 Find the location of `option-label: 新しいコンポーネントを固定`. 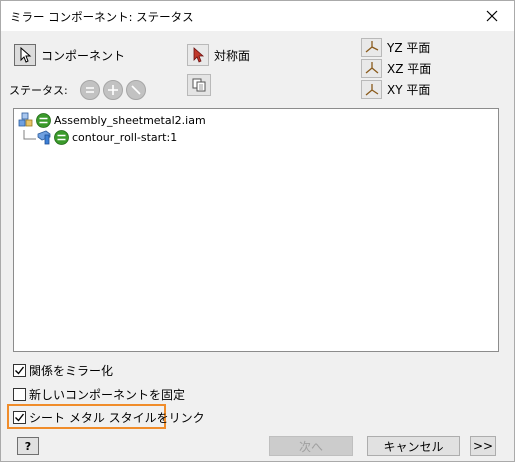

option-label: 新しいコンポーネントを固定 is located at coordinates (107, 395).